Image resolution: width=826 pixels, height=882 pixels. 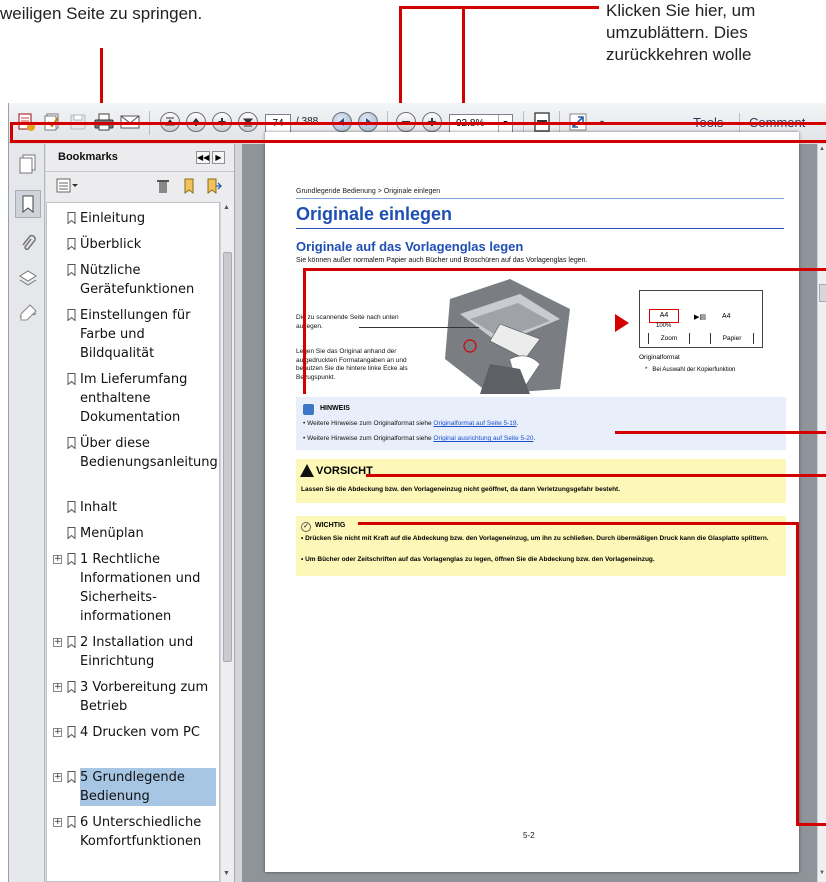 I want to click on expand-bookmark-icon, so click(x=214, y=186).